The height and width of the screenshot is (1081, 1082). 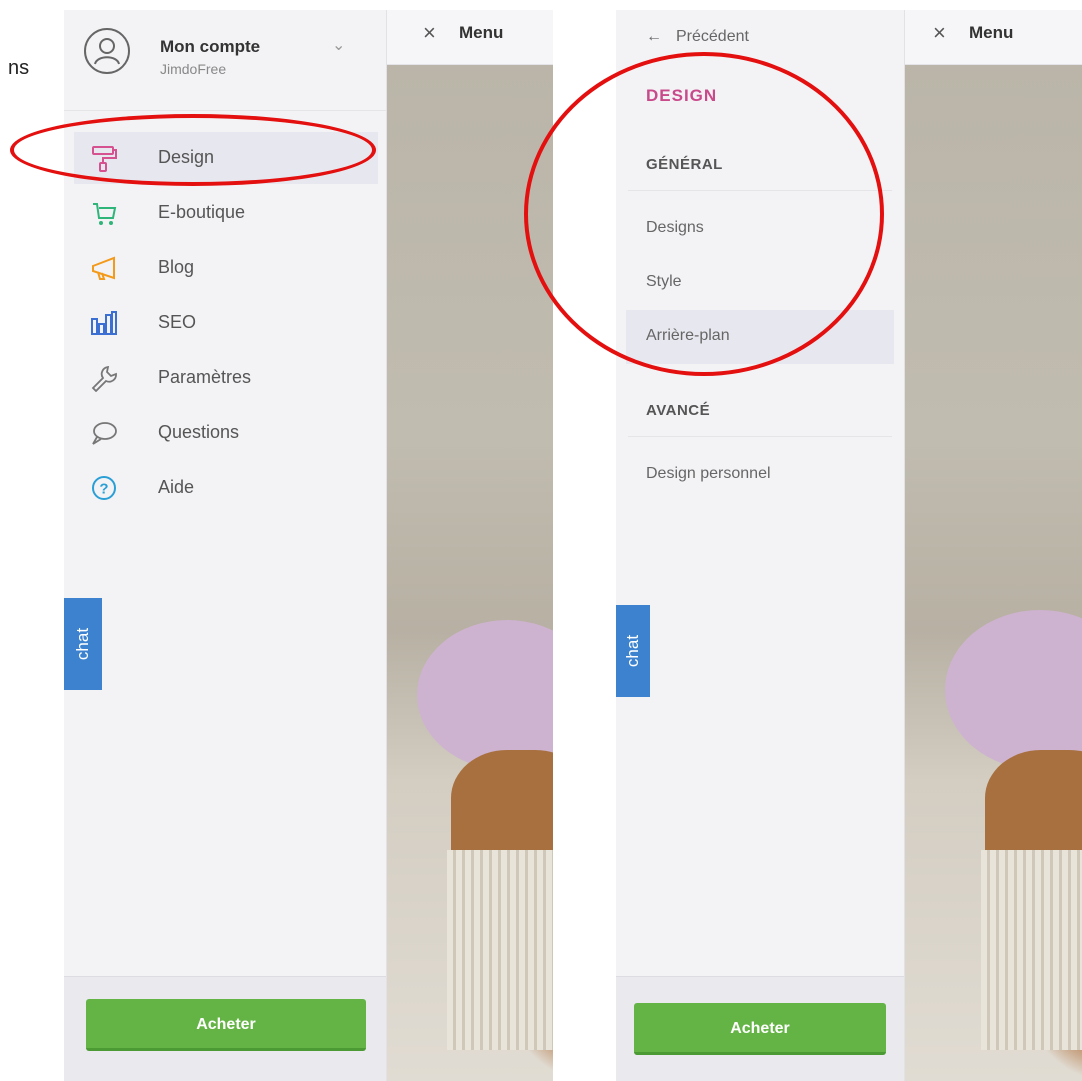 I want to click on back-label: Précédent, so click(x=712, y=36).